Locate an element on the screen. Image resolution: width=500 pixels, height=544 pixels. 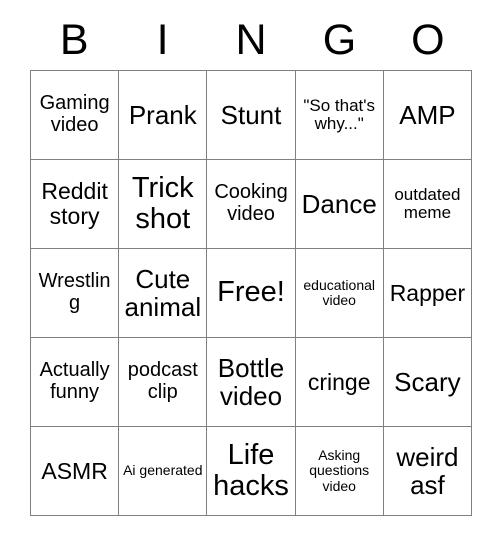
bingo-cell: Cooking video is located at coordinates (251, 204).